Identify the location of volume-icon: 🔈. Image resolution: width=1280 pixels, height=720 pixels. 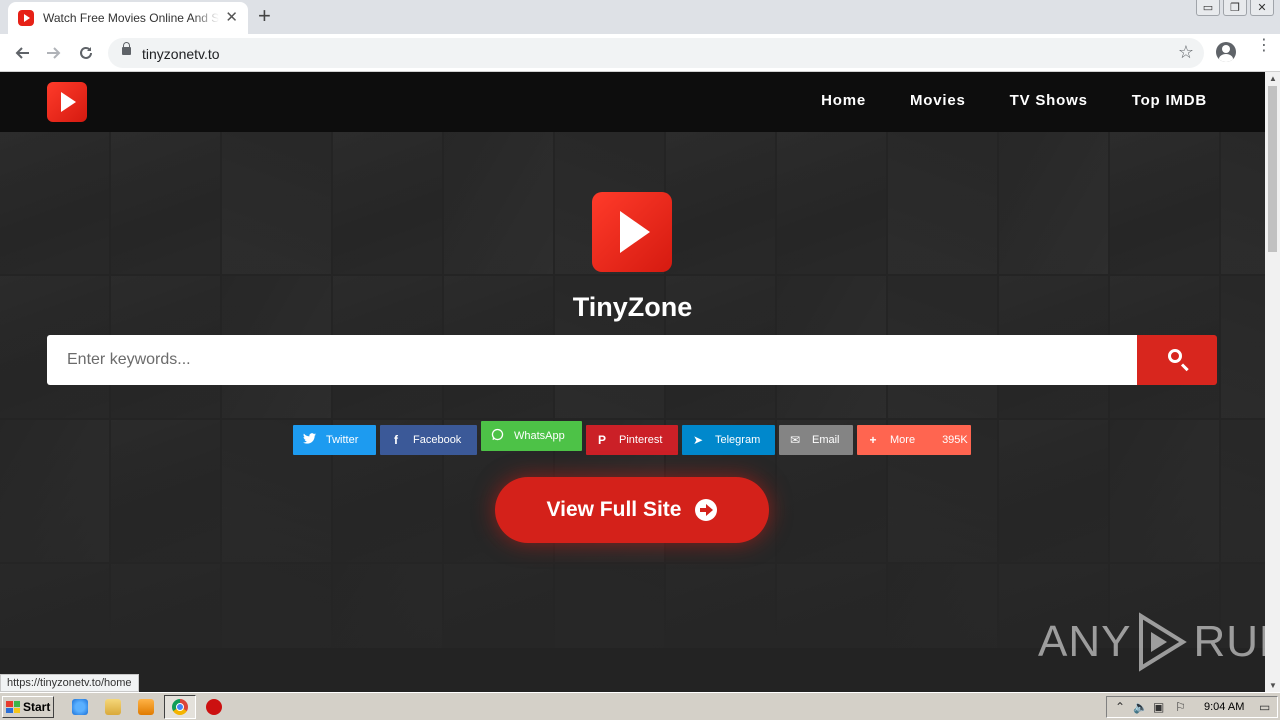
(1140, 707).